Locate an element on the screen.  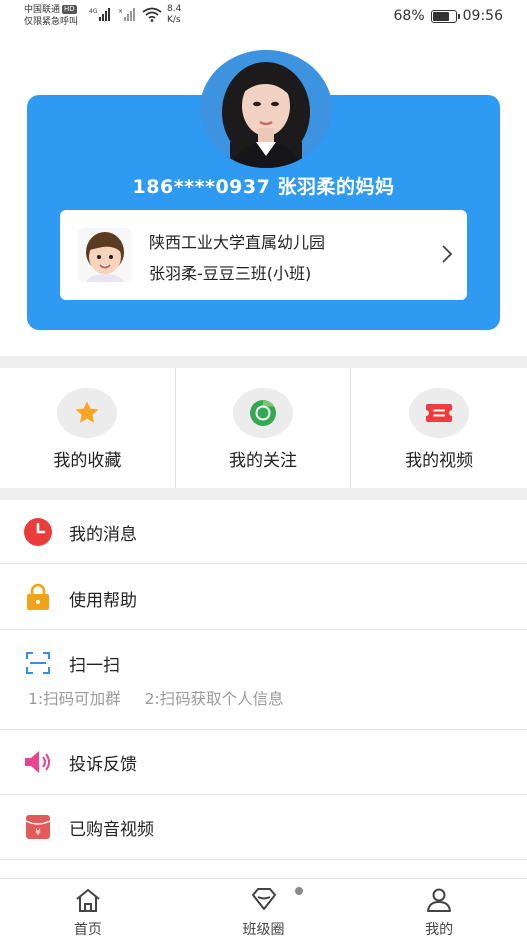
menu-item-feedback: 投诉反馈 is located at coordinates (263, 762).